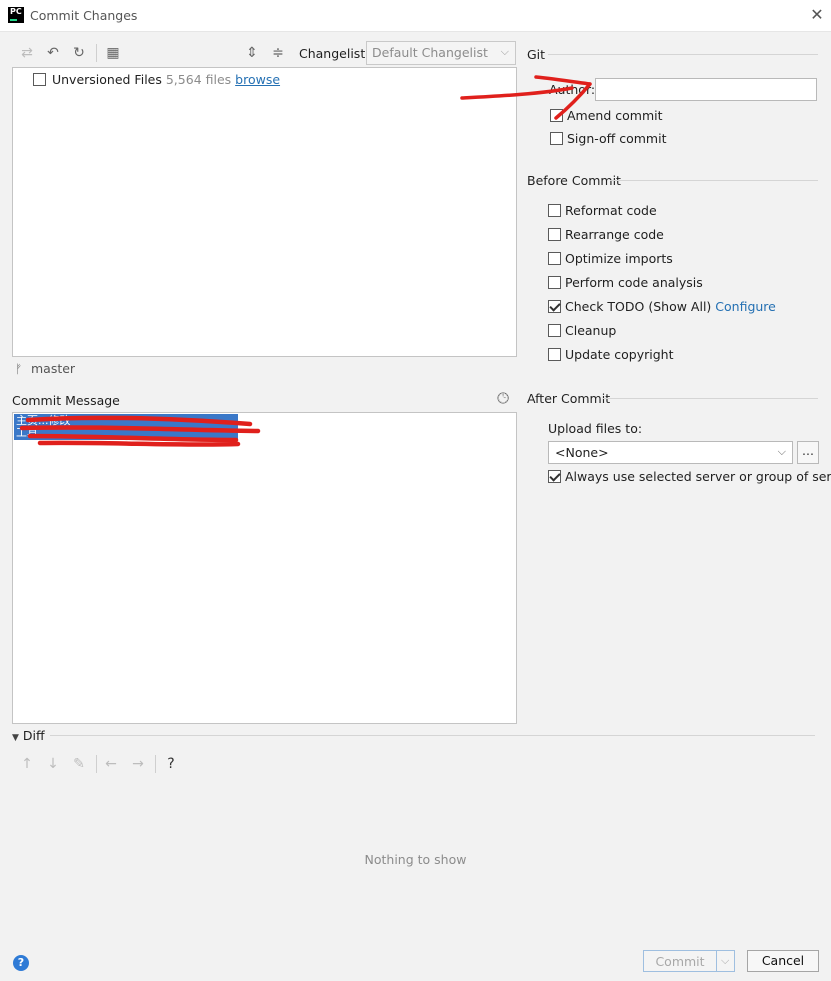  What do you see at coordinates (526, 97) in the screenshot?
I see `red-arrow-annotation` at bounding box center [526, 97].